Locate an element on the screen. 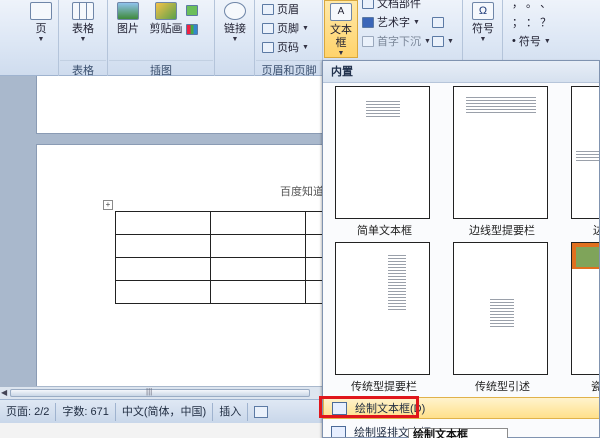 The height and width of the screenshot is (438, 600). table-button-label: 表格 is located at coordinates (83, 29).